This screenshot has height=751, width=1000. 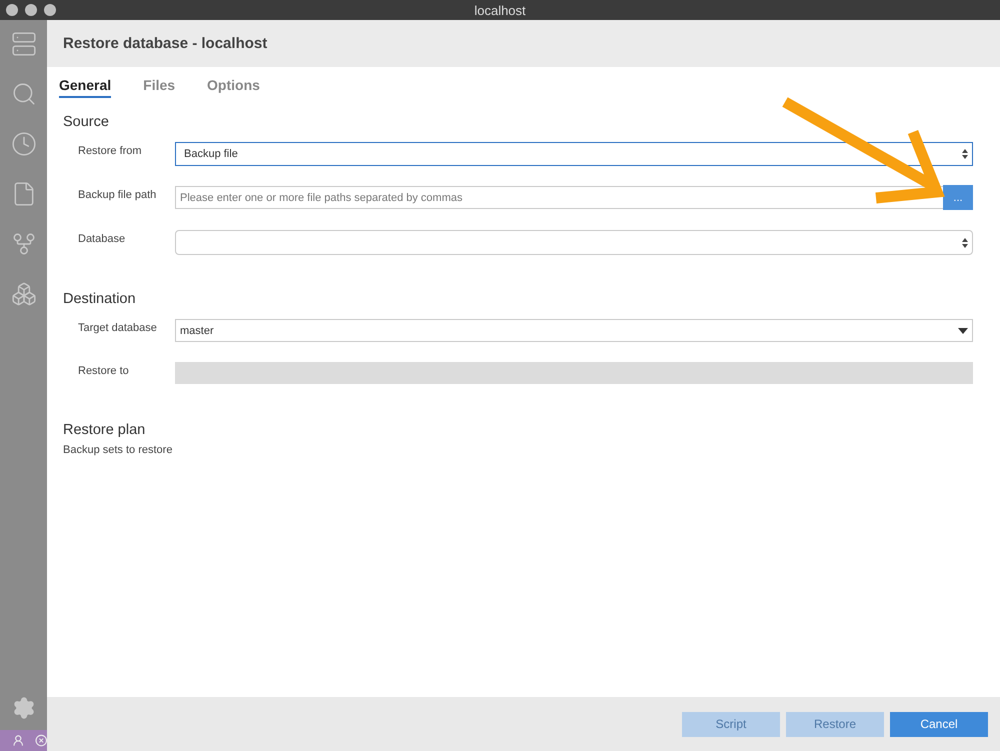 What do you see at coordinates (574, 330) in the screenshot?
I see `dropdown-field: master` at bounding box center [574, 330].